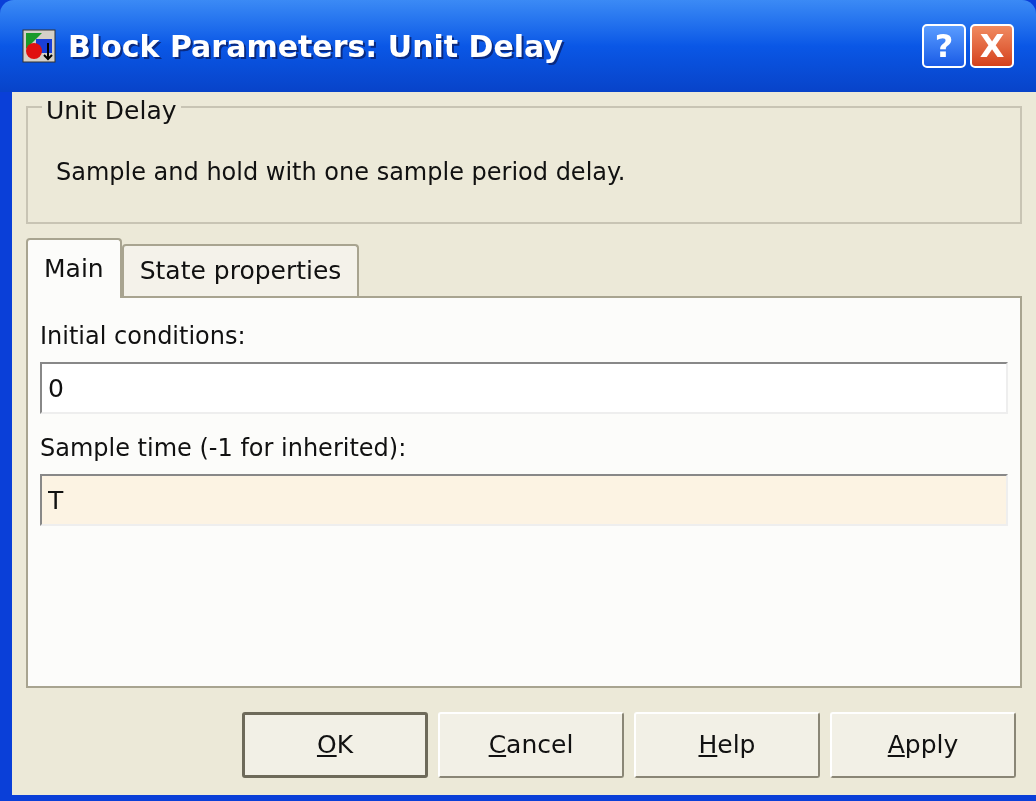  I want to click on dialog-button: OK, so click(335, 745).